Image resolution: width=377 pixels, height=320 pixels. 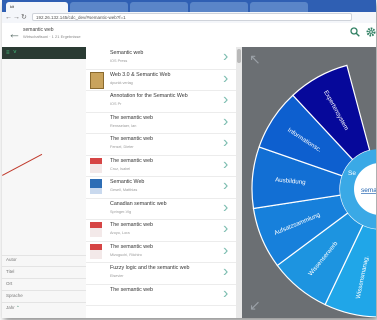 What do you see at coordinates (121, 82) in the screenshot?
I see `result-meta: dpunkt.verlag` at bounding box center [121, 82].